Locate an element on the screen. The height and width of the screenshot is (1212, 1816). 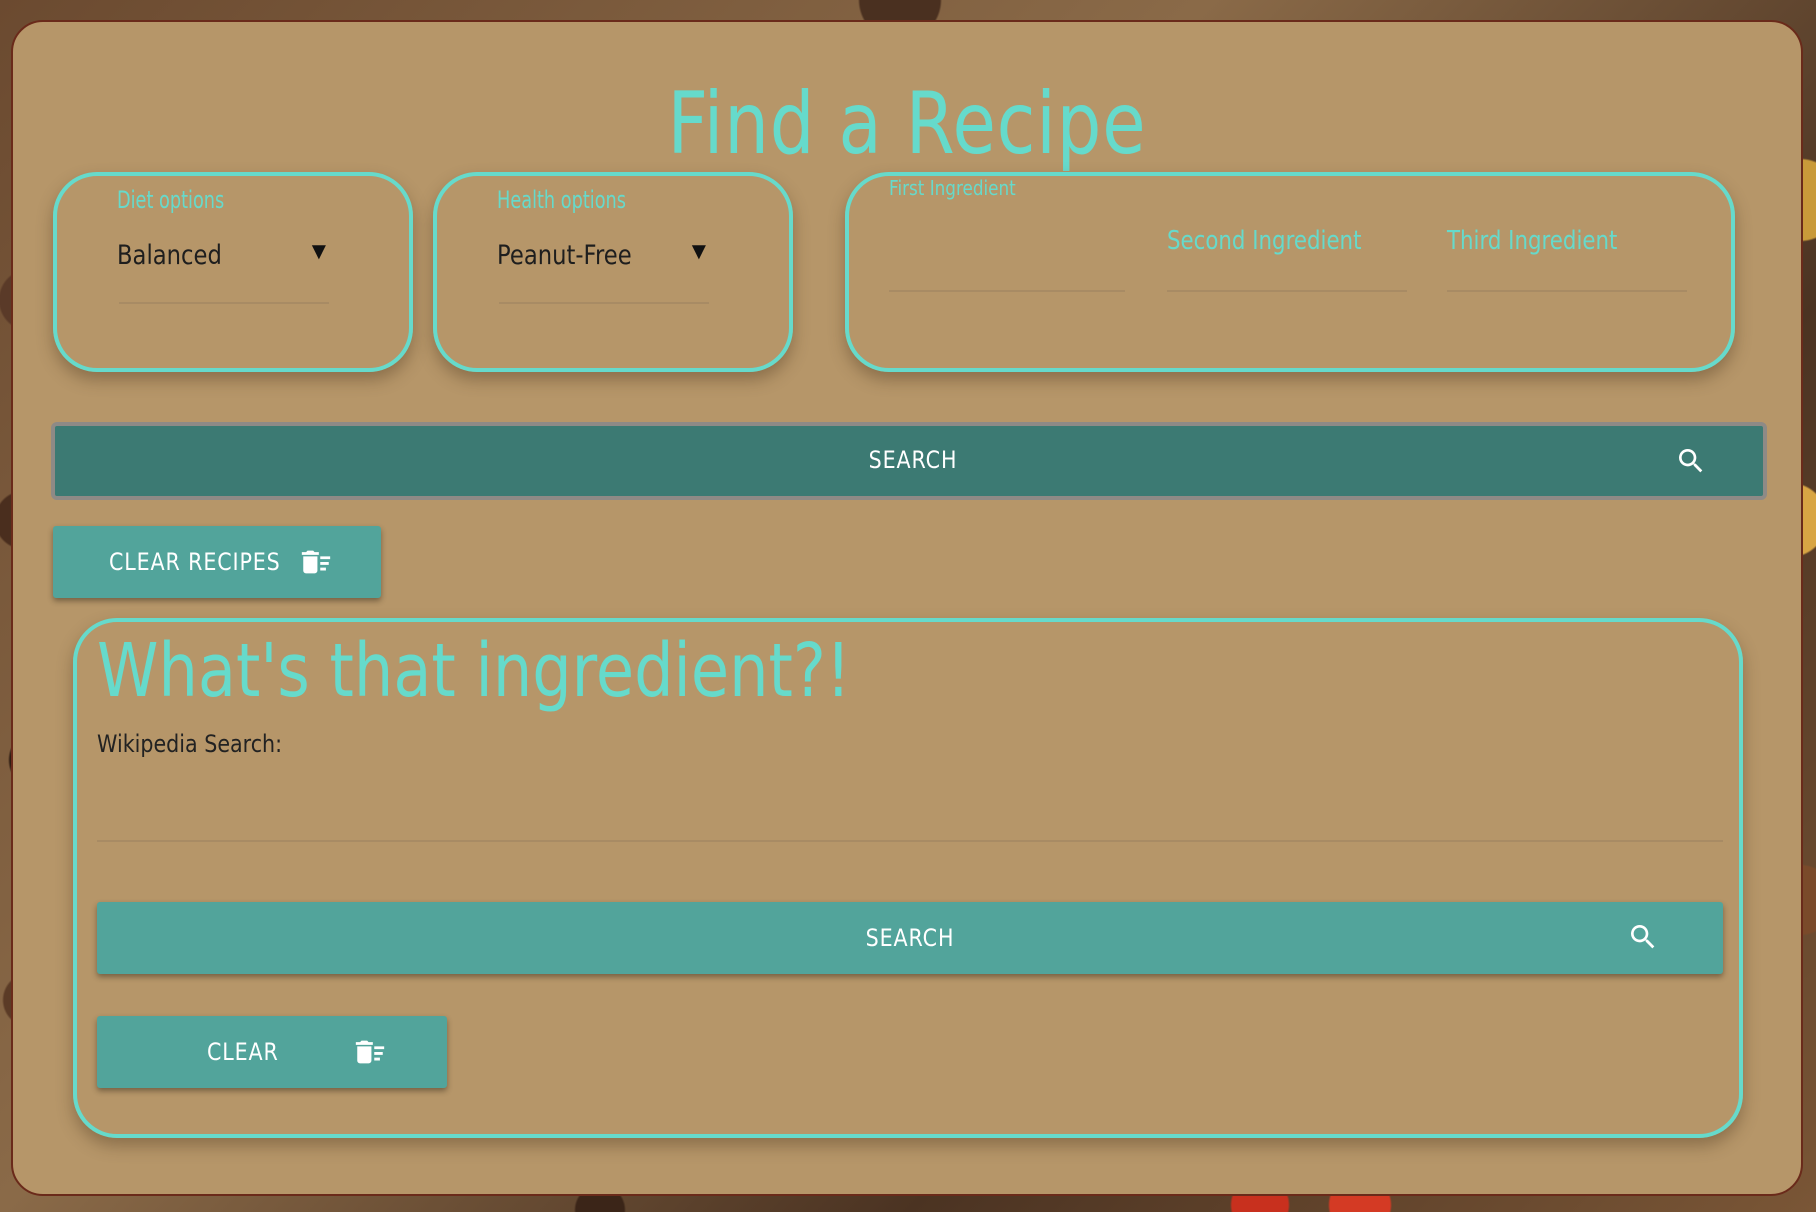
wikipedia-clear-label: CLEAR is located at coordinates (243, 1052).